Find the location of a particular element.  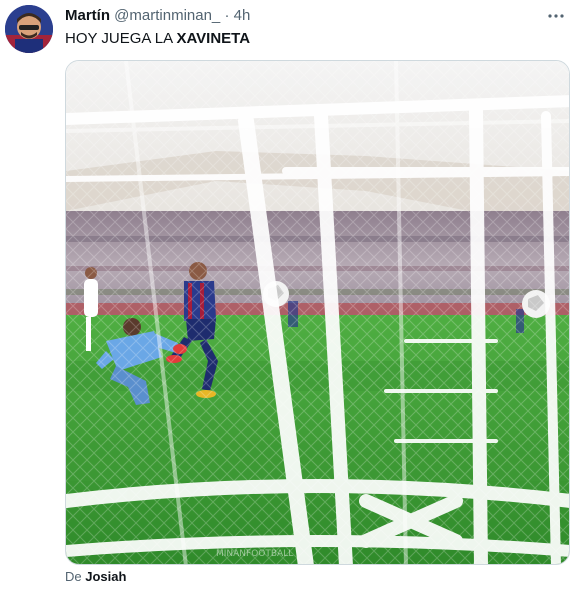

tweet-text-bold: XAVINETA is located at coordinates (213, 38).